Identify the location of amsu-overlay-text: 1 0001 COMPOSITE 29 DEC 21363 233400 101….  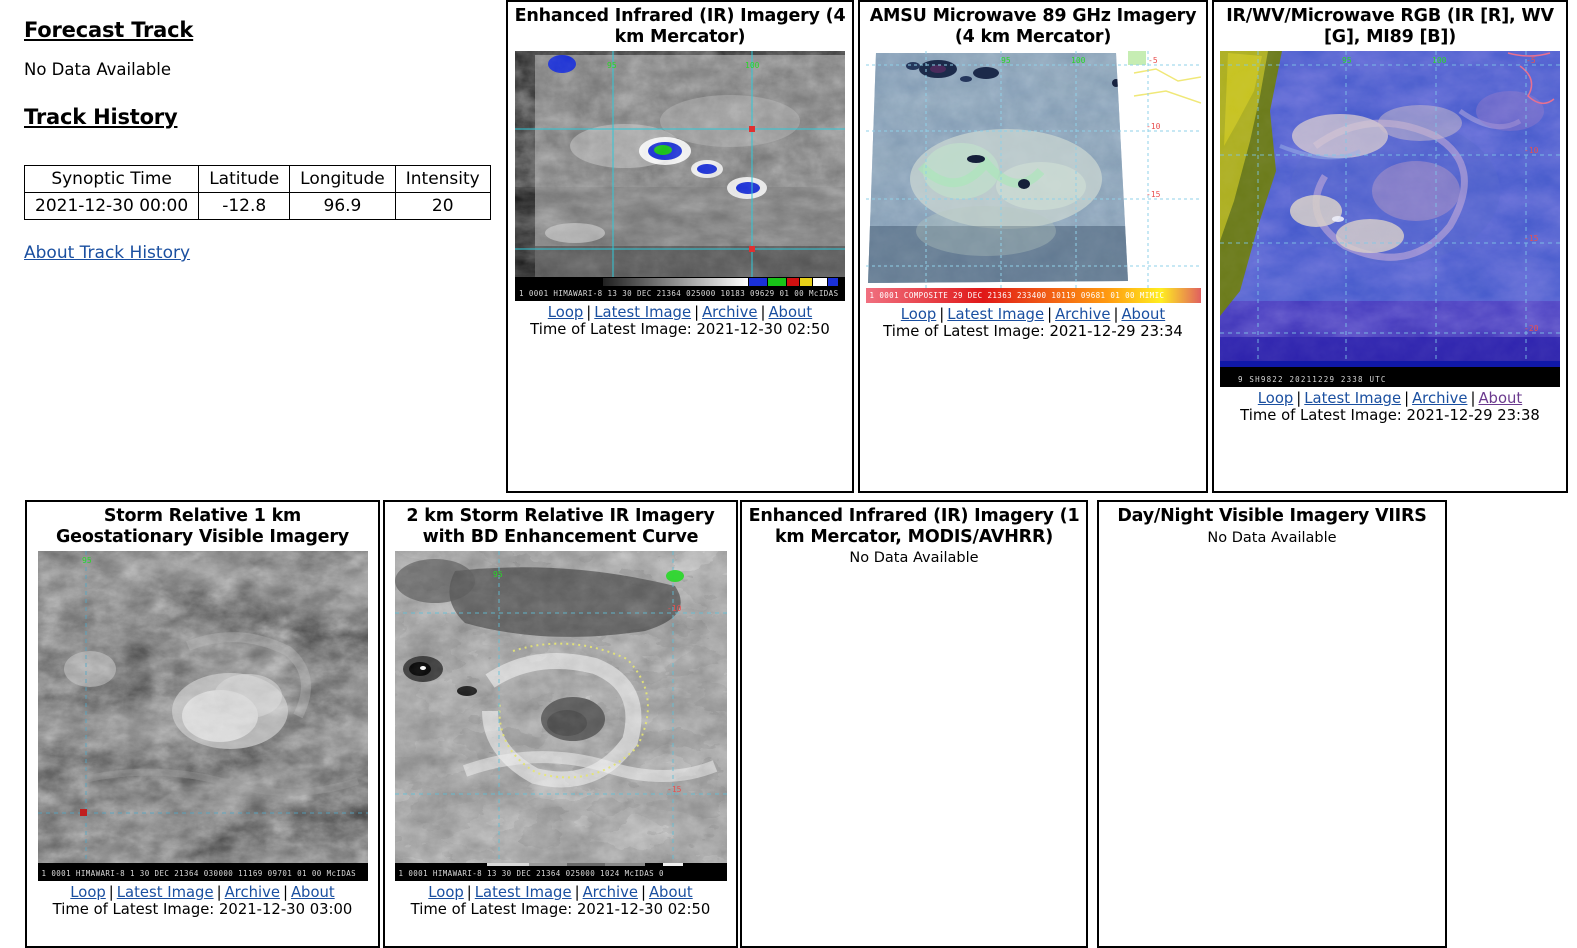
(1017, 296).